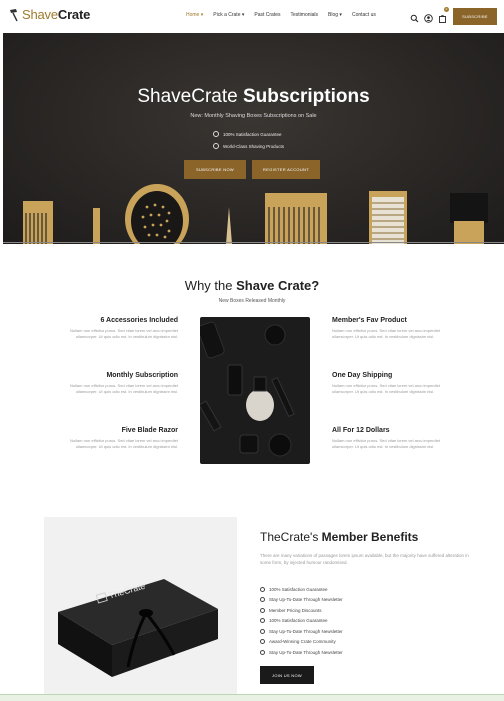 Image resolution: width=504 pixels, height=701 pixels. I want to click on hero-check-item: 100% Satisfaction Guarantee, so click(248, 134).